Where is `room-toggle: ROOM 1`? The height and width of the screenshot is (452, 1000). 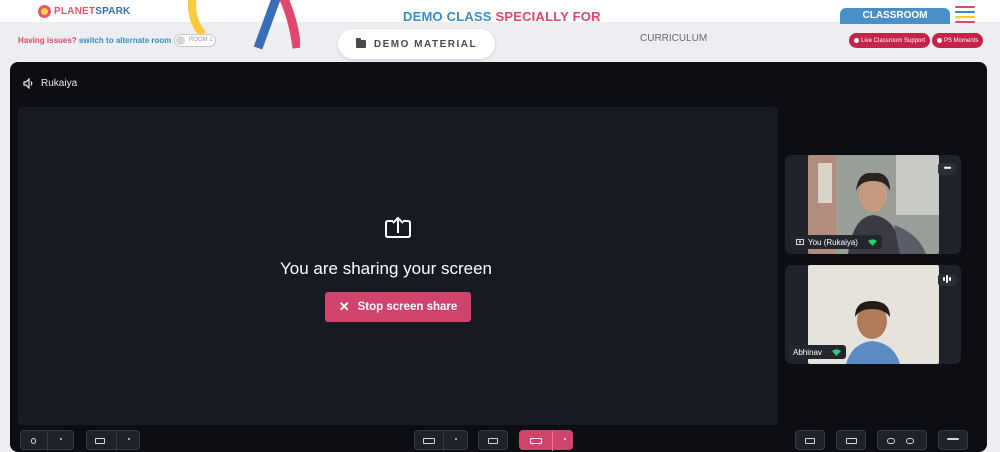 room-toggle: ROOM 1 is located at coordinates (195, 40).